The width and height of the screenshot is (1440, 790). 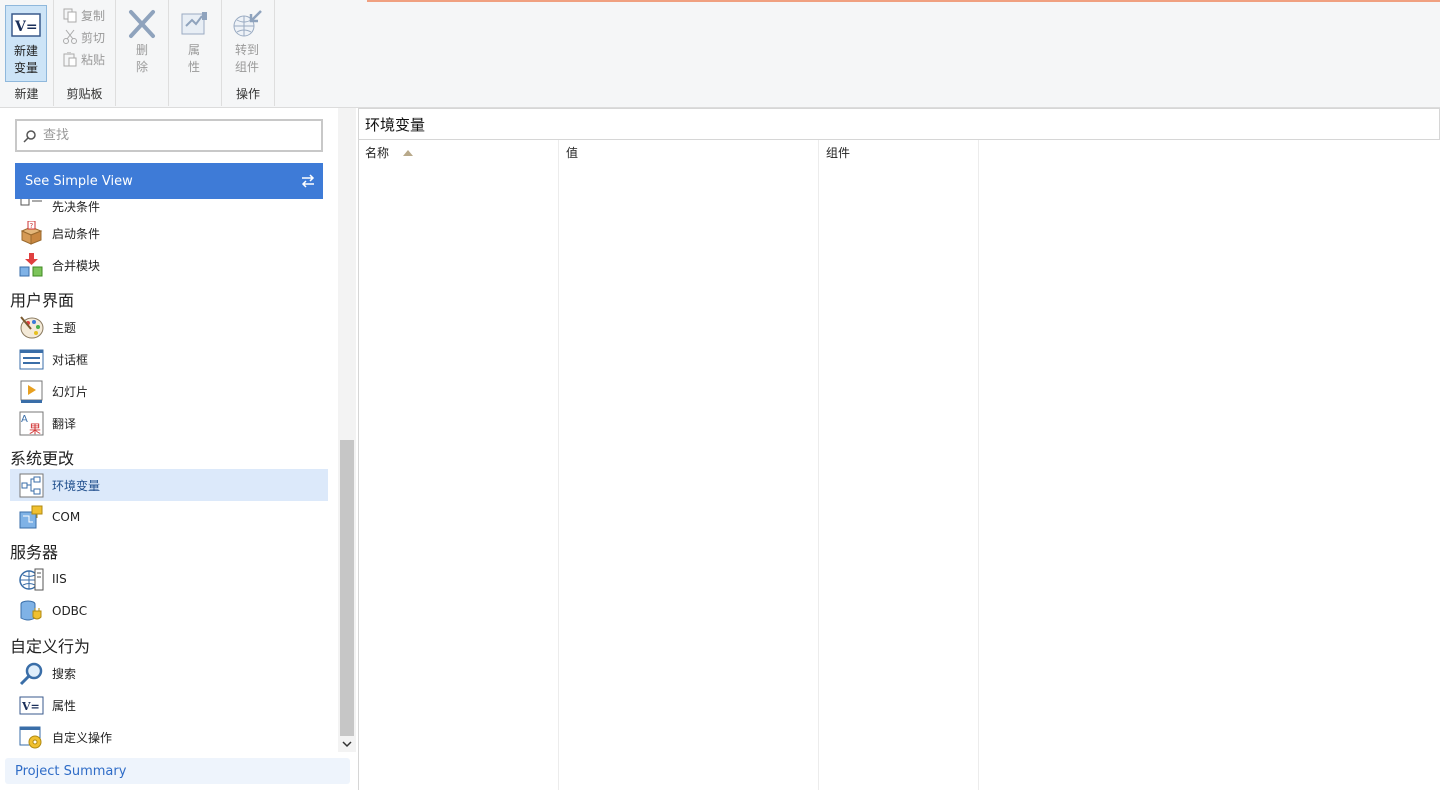 What do you see at coordinates (76, 233) in the screenshot?
I see `nav-item-label: 启动条件` at bounding box center [76, 233].